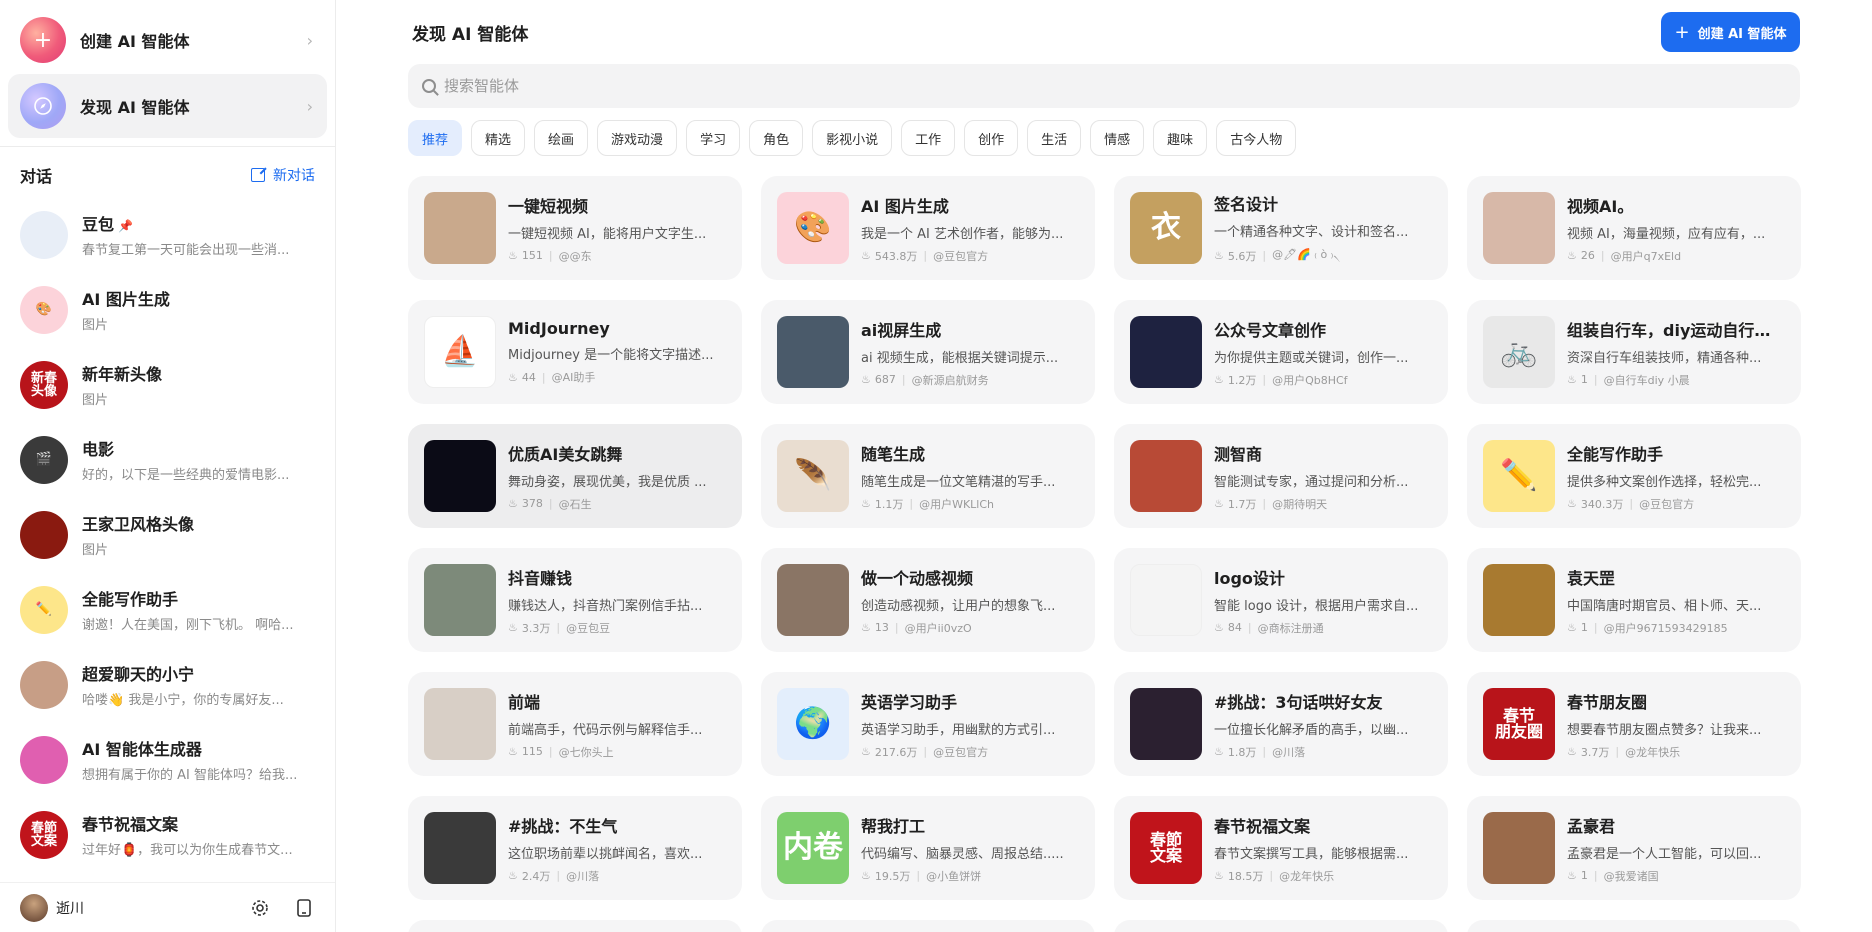 Image resolution: width=1872 pixels, height=932 pixels. Describe the element at coordinates (991, 138) in the screenshot. I see `tab-category: 创作` at that location.